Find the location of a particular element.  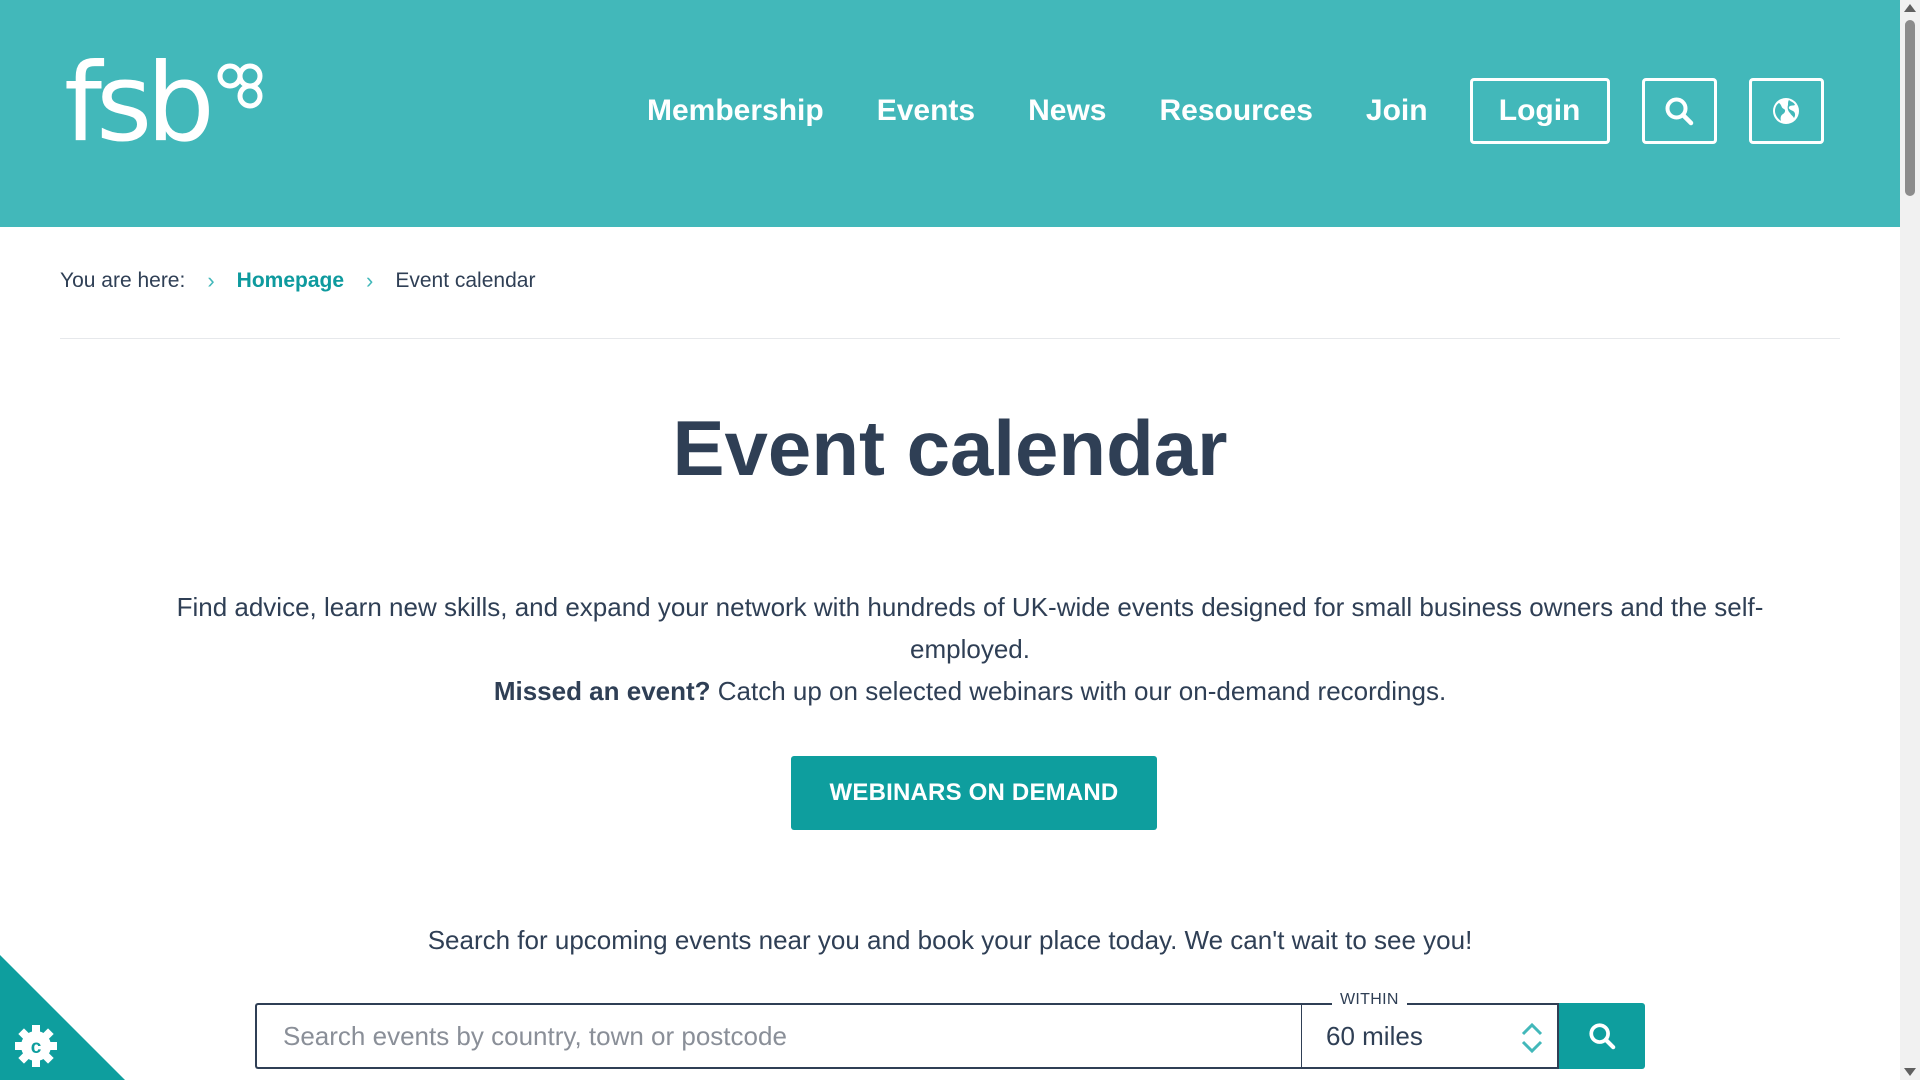

cookie-settings-button: c is located at coordinates (62, 1017).